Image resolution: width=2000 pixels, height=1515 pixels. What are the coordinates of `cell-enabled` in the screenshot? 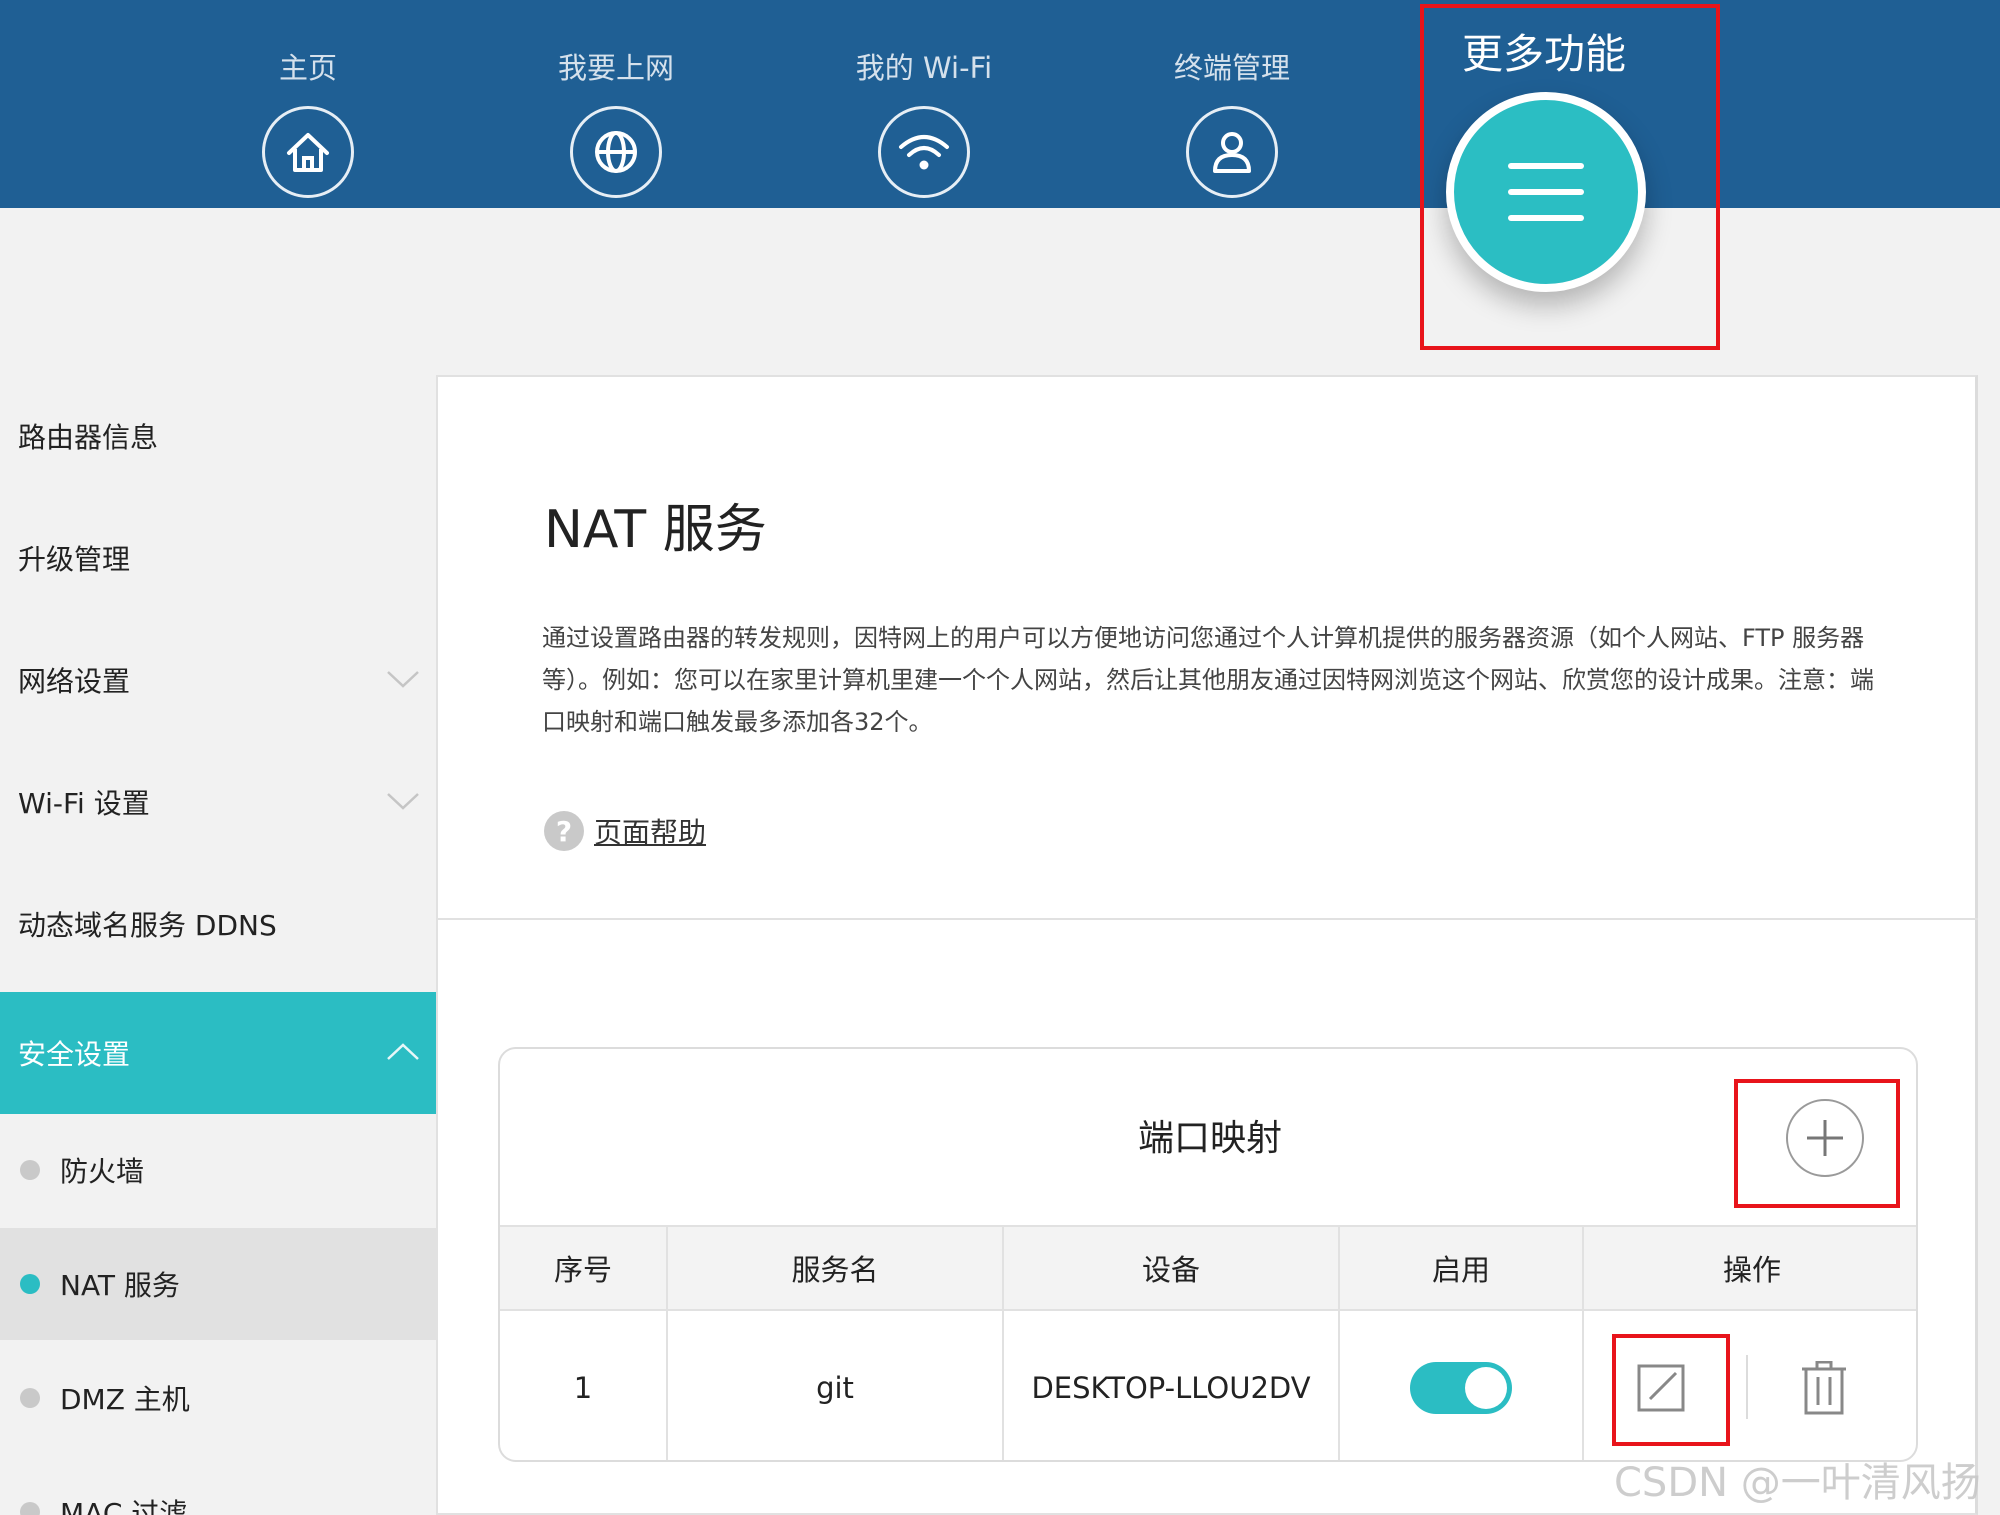 It's located at (1462, 1385).